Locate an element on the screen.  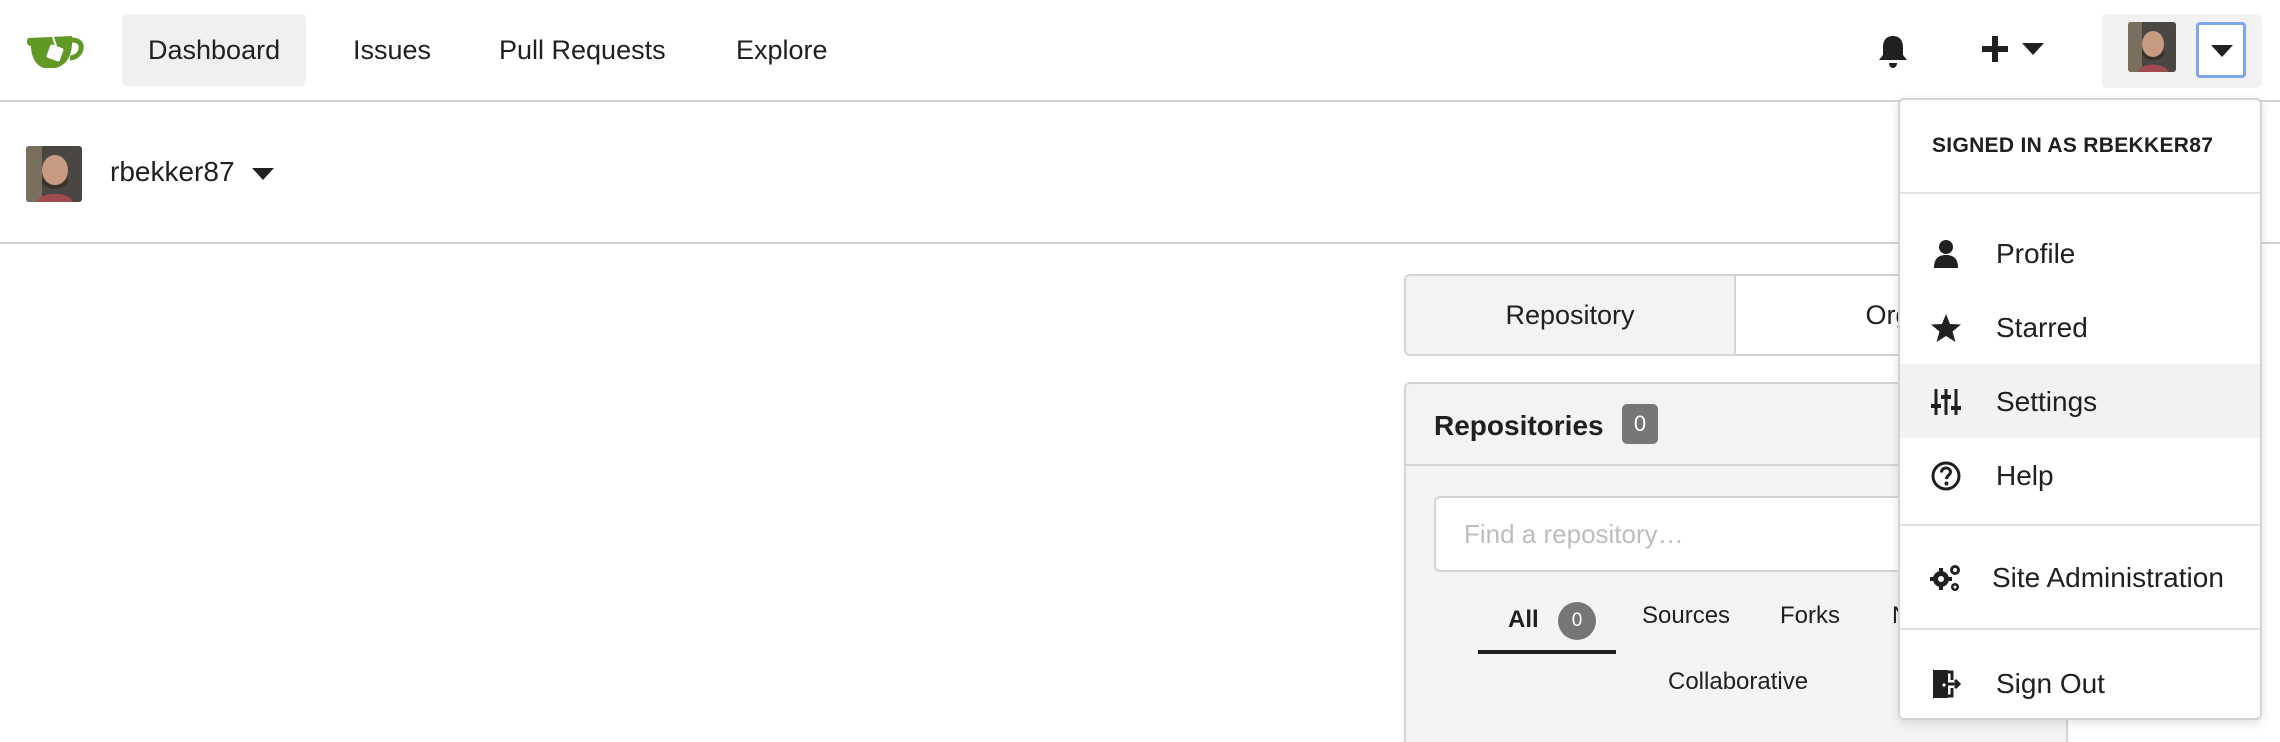
nav-pull-requests: Pull Requests is located at coordinates (582, 50).